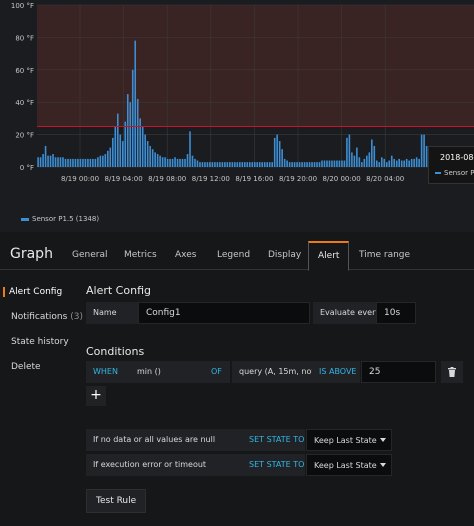  What do you see at coordinates (185, 255) in the screenshot?
I see `tab-axes: Axes` at bounding box center [185, 255].